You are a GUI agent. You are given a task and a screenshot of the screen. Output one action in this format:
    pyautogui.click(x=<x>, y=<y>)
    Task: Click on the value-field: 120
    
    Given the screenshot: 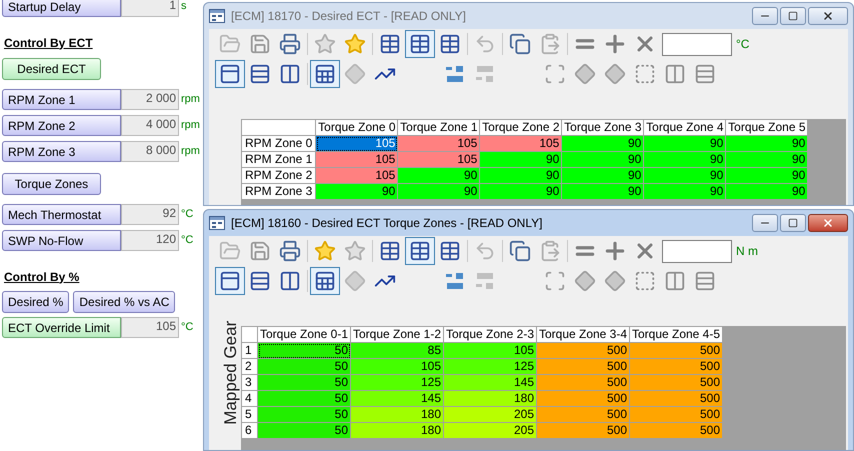 What is the action you would take?
    pyautogui.click(x=150, y=240)
    